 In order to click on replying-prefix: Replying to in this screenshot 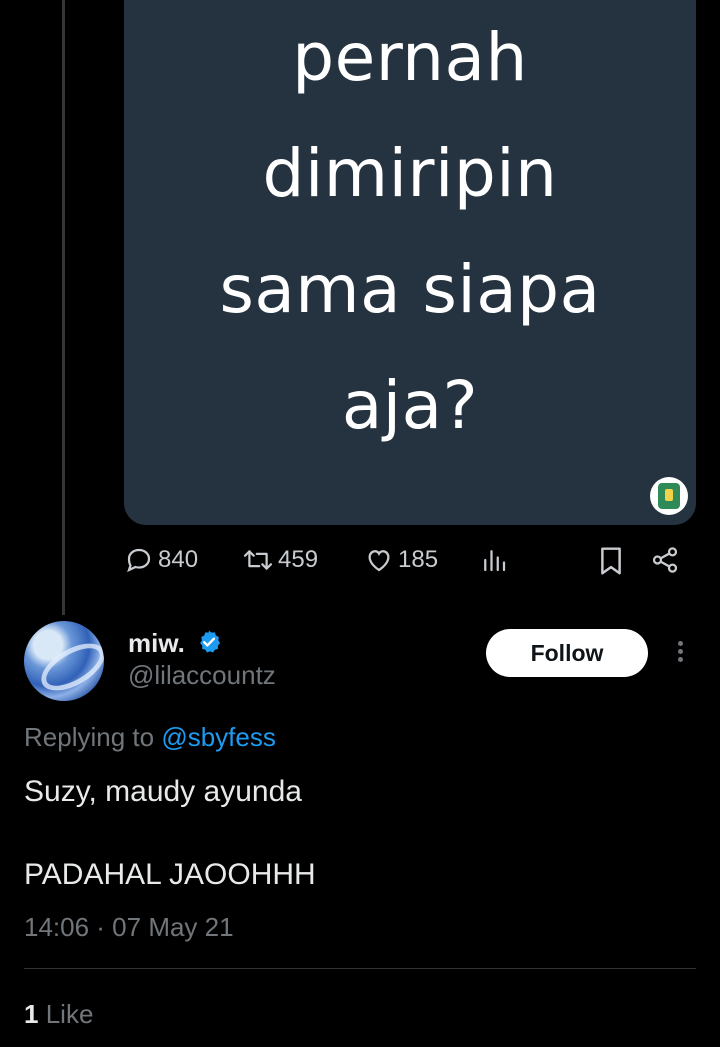, I will do `click(89, 737)`.